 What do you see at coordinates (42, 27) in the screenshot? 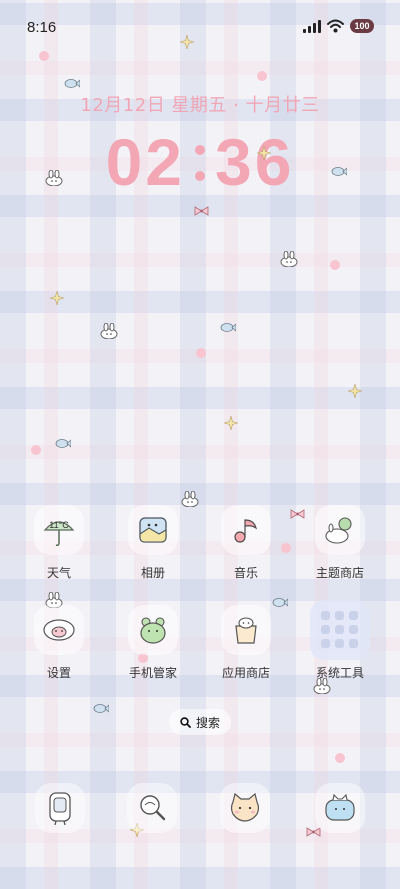
I see `status-time: 8:16` at bounding box center [42, 27].